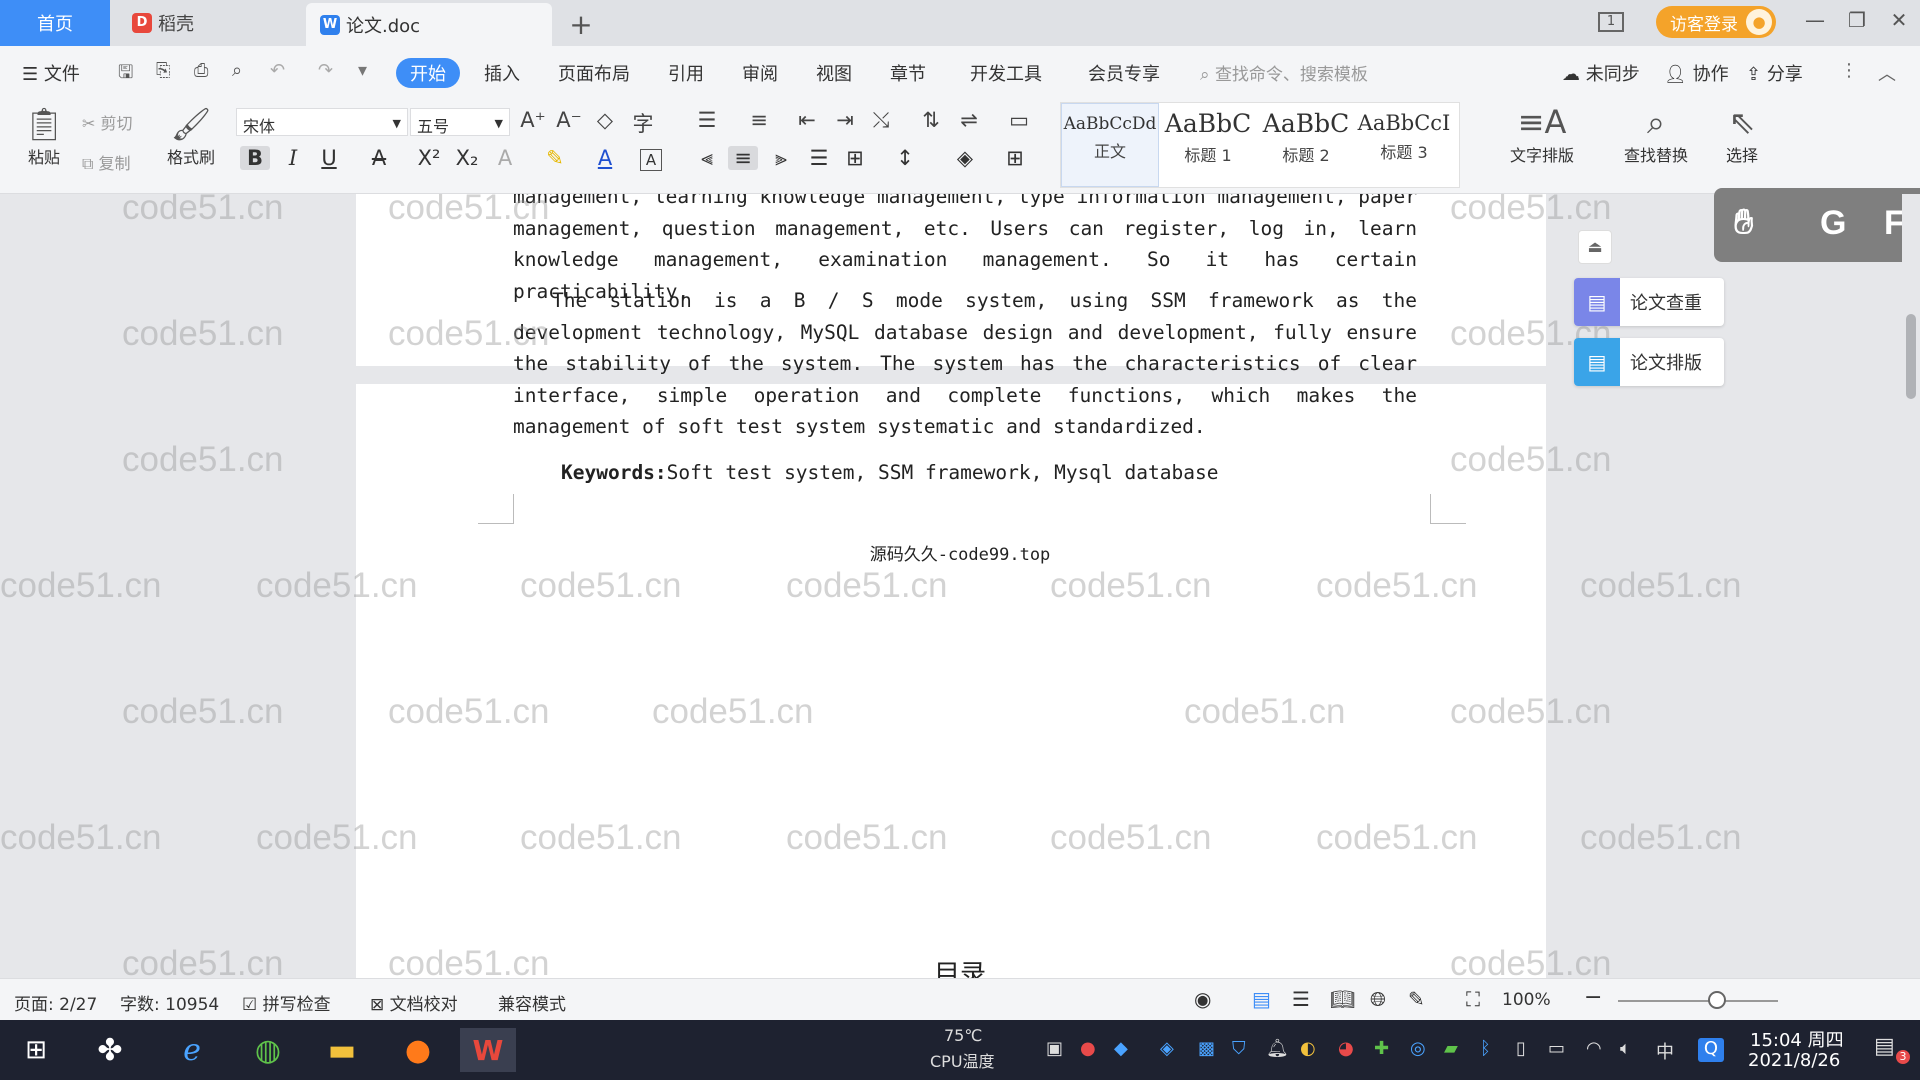  I want to click on underline-button: U, so click(329, 158).